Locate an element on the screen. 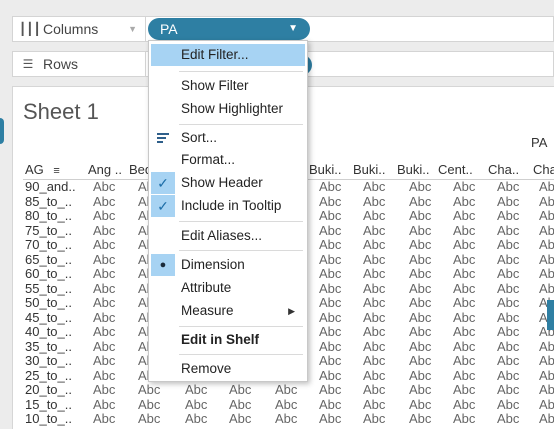  sort-icon: ≡ is located at coordinates (56, 171).